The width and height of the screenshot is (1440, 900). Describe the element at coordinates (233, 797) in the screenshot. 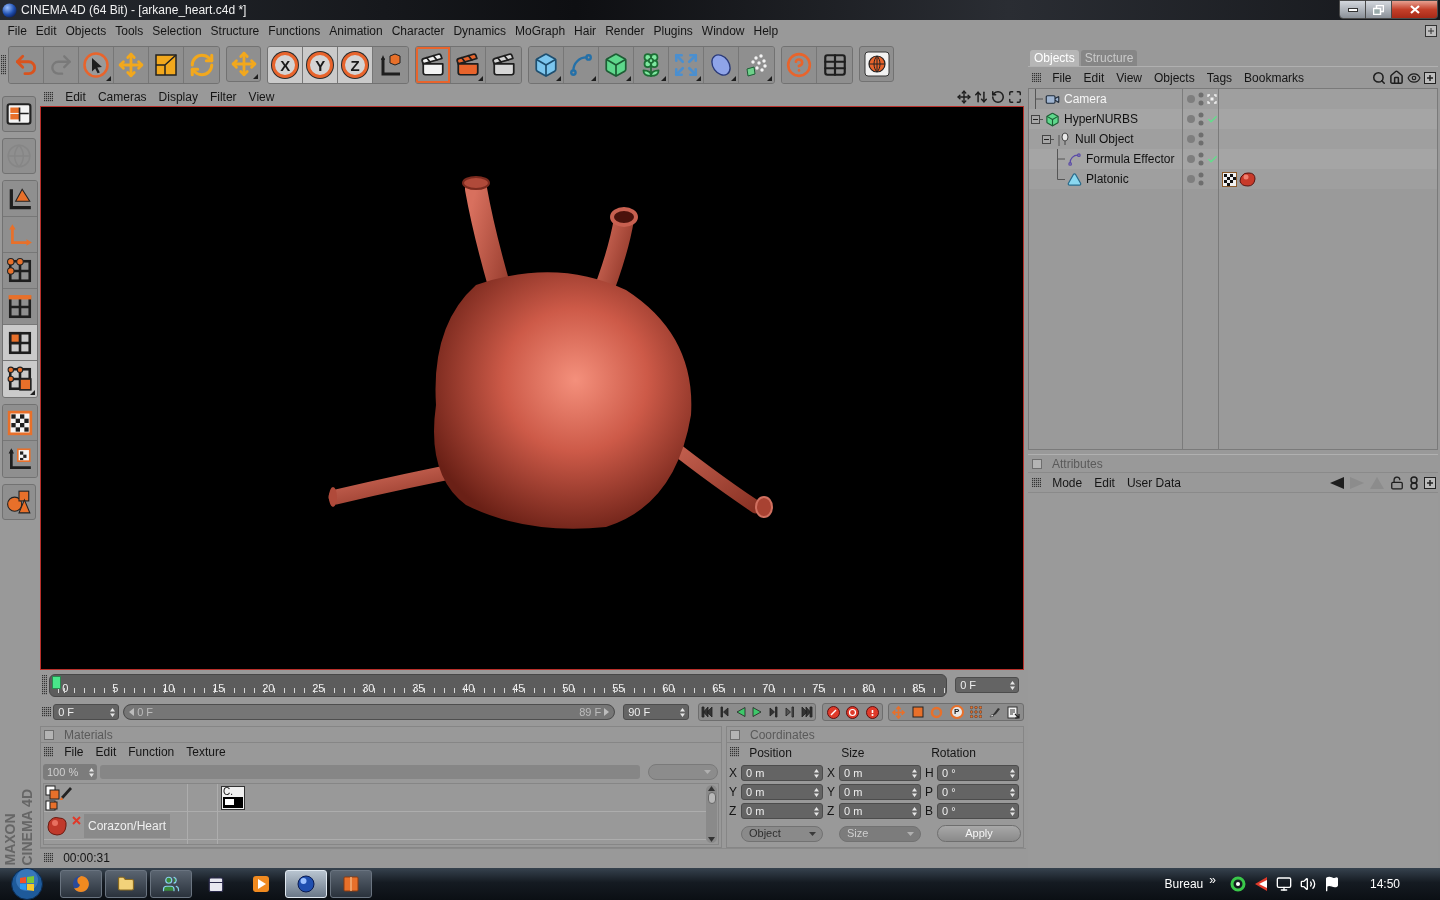

I see `material-preview: C.` at that location.